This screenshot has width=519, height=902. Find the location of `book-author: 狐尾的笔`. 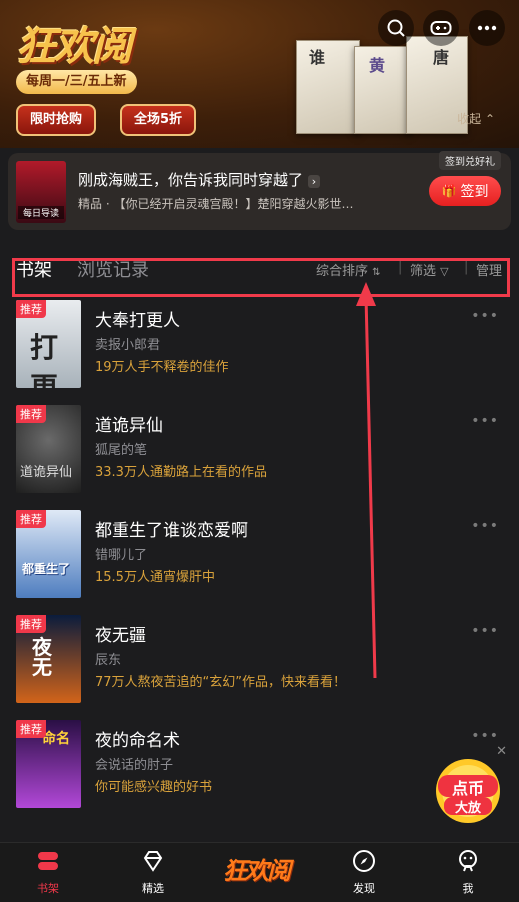

book-author: 狐尾的笔 is located at coordinates (121, 450).